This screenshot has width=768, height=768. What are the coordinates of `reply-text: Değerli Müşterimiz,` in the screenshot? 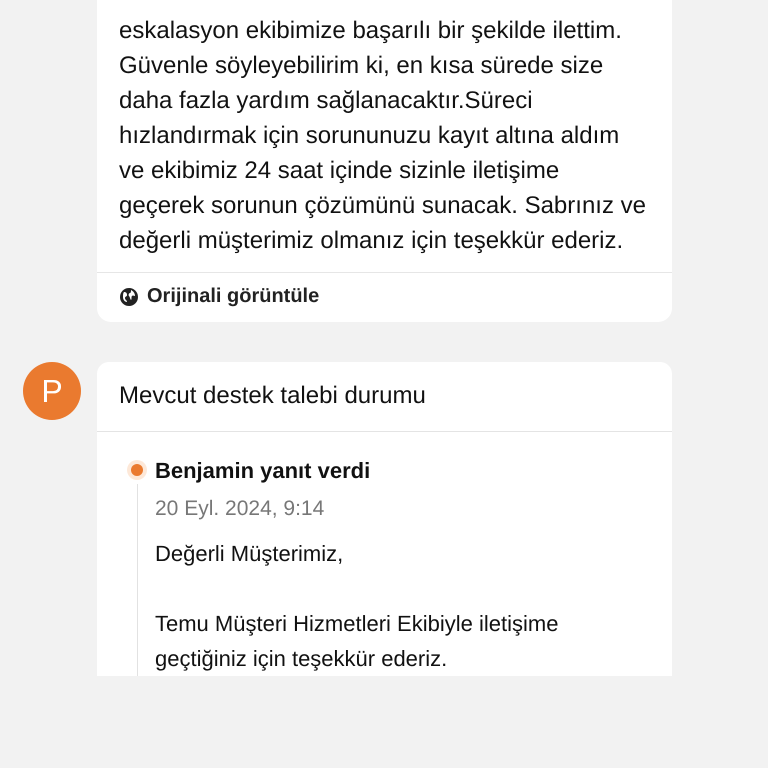 It's located at (249, 554).